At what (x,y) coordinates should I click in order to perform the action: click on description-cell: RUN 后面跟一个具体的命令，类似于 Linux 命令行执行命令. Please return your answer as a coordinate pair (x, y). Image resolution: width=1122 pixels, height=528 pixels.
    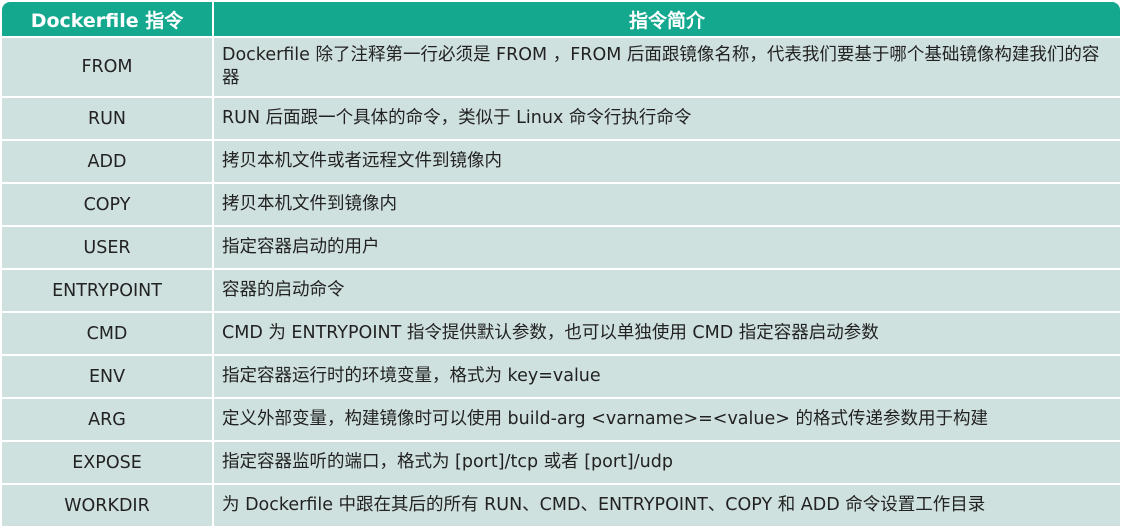
    Looking at the image, I should click on (666, 118).